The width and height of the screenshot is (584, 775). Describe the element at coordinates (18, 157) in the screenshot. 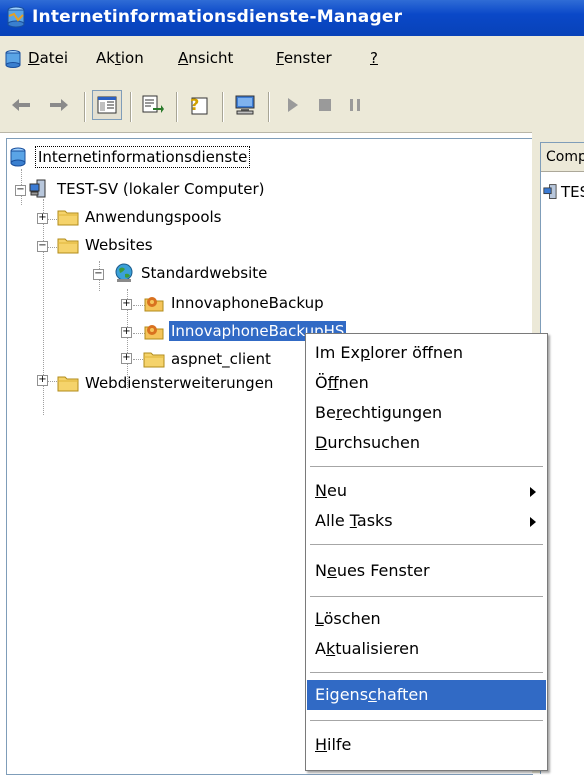

I see `iis-root-icon` at that location.